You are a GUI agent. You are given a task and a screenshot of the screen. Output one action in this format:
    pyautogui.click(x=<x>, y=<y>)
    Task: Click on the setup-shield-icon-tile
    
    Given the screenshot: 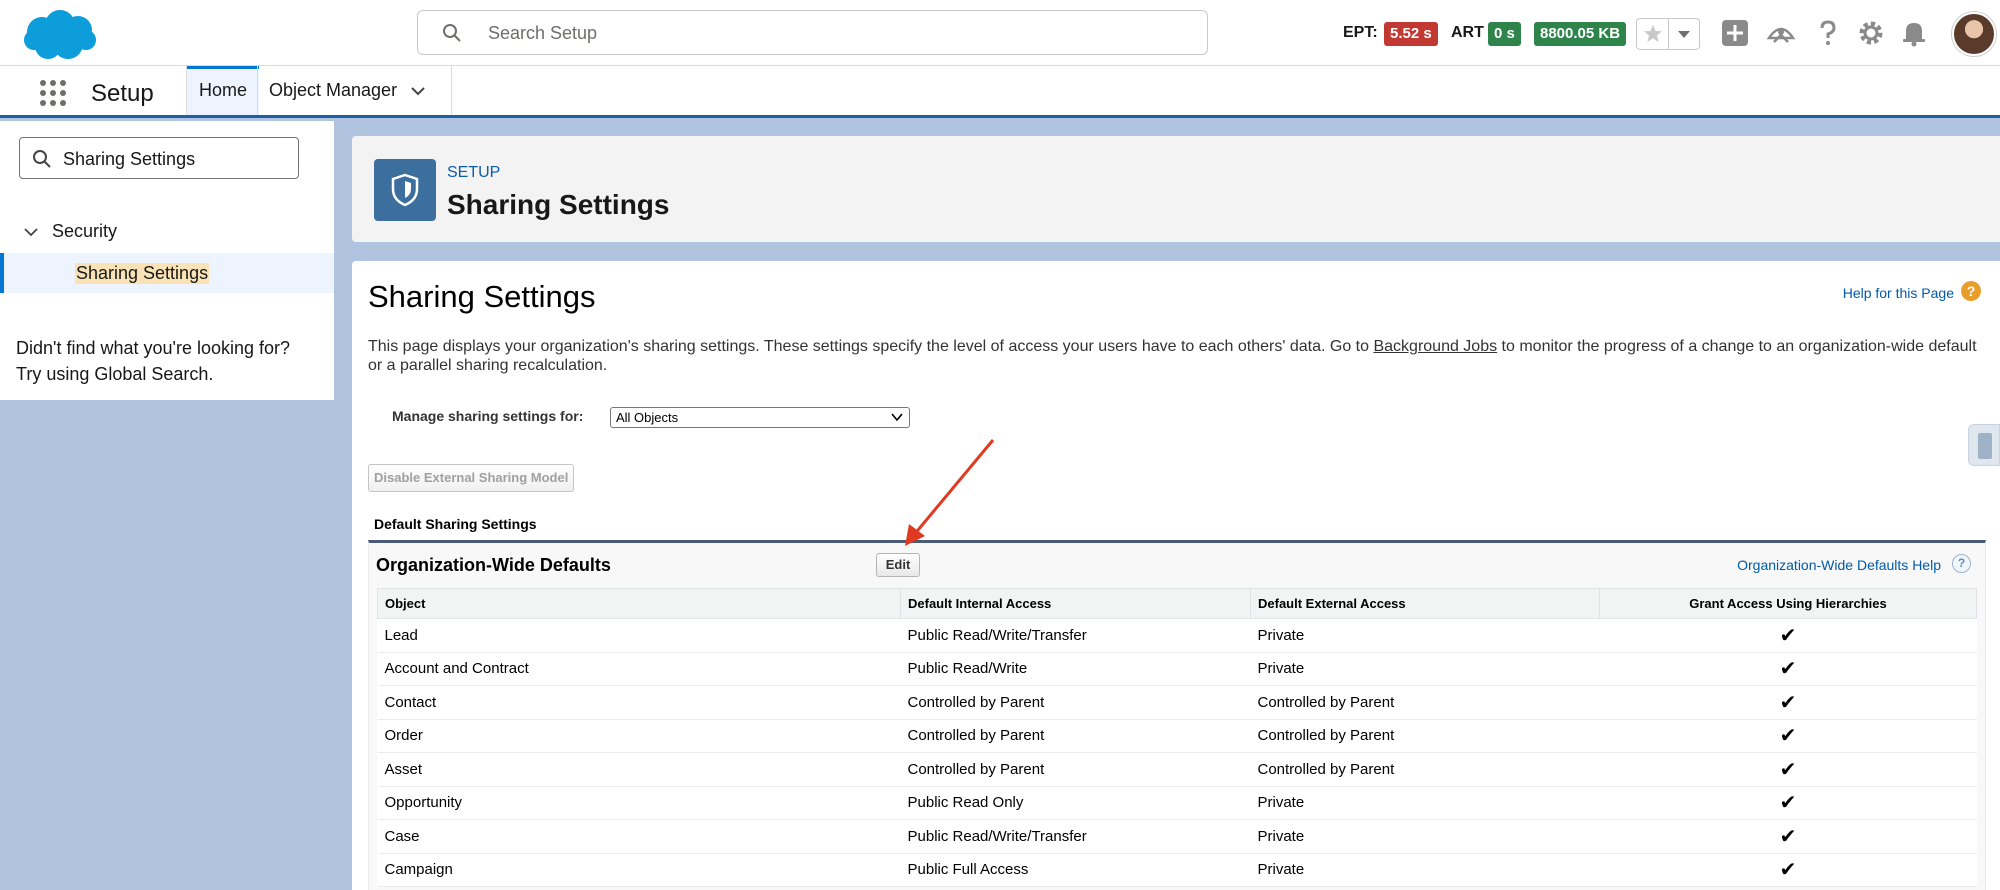 What is the action you would take?
    pyautogui.click(x=405, y=190)
    